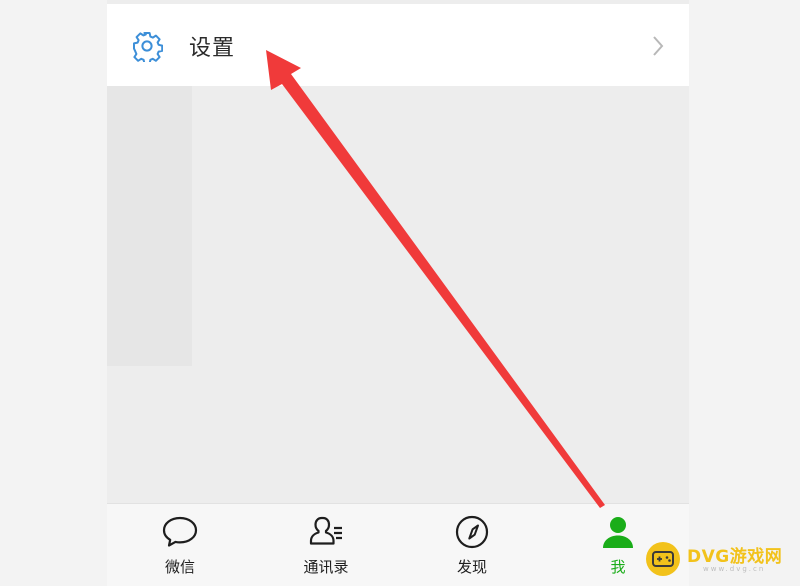 The width and height of the screenshot is (800, 586). I want to click on watermark-subtext: www.dvg.cn, so click(734, 569).